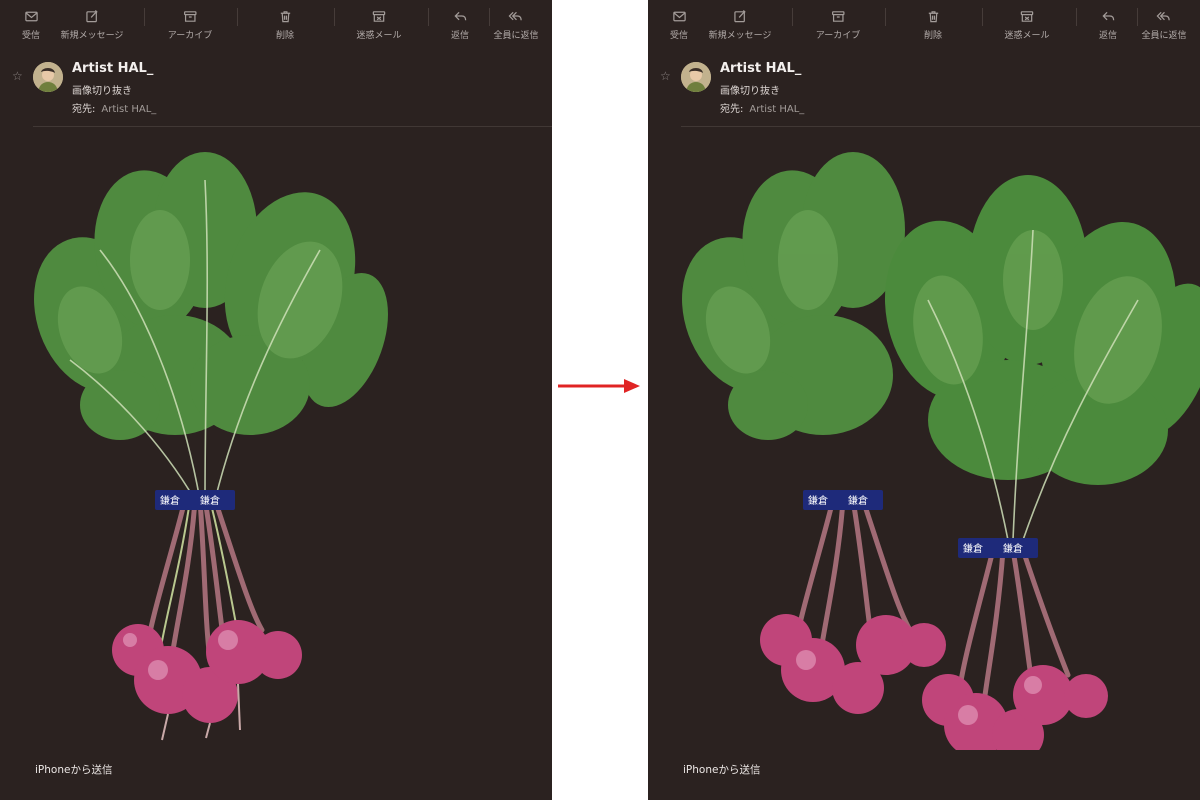  What do you see at coordinates (793, 296) in the screenshot?
I see `leaves-back` at bounding box center [793, 296].